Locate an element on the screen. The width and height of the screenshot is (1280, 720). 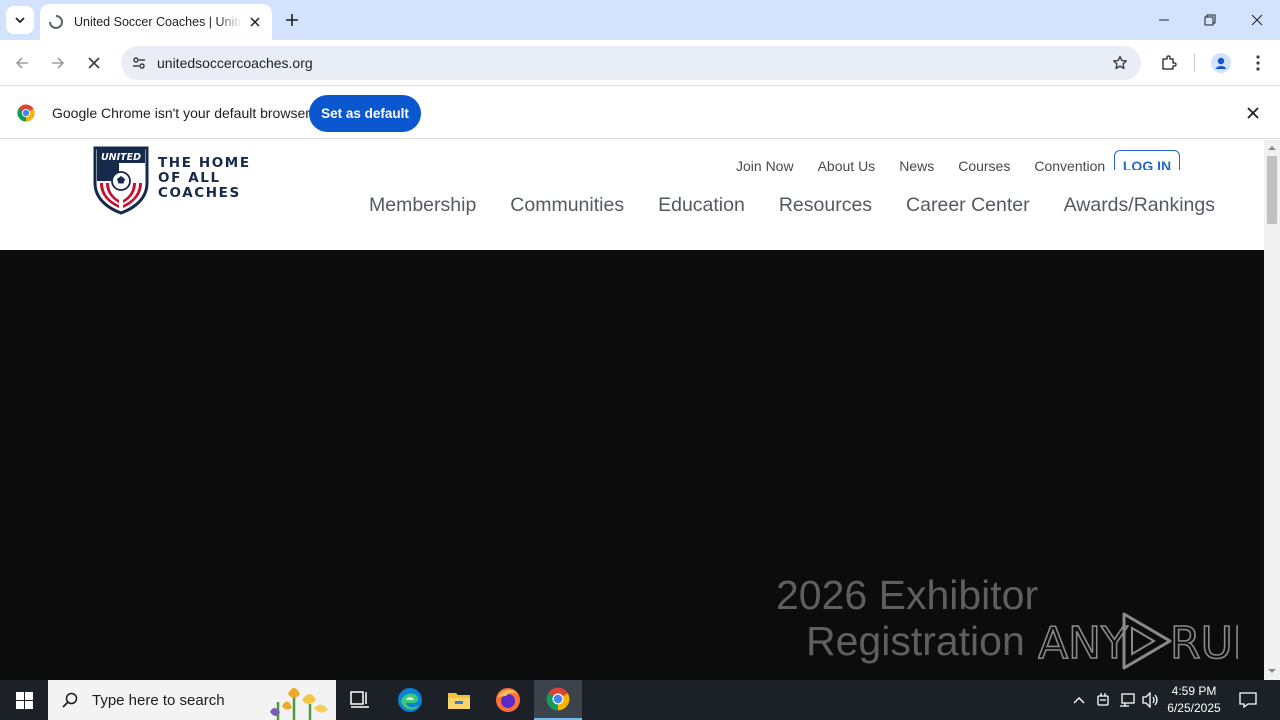
site-info-icon is located at coordinates (139, 63).